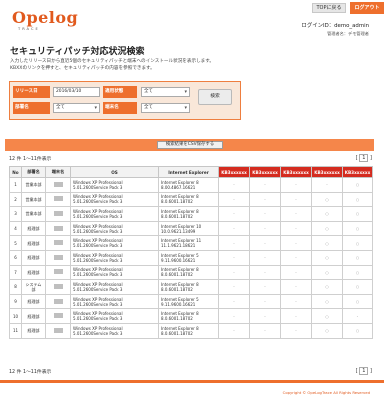 This screenshot has height=409, width=384. What do you see at coordinates (15, 199) in the screenshot?
I see `row-number: 2` at bounding box center [15, 199].